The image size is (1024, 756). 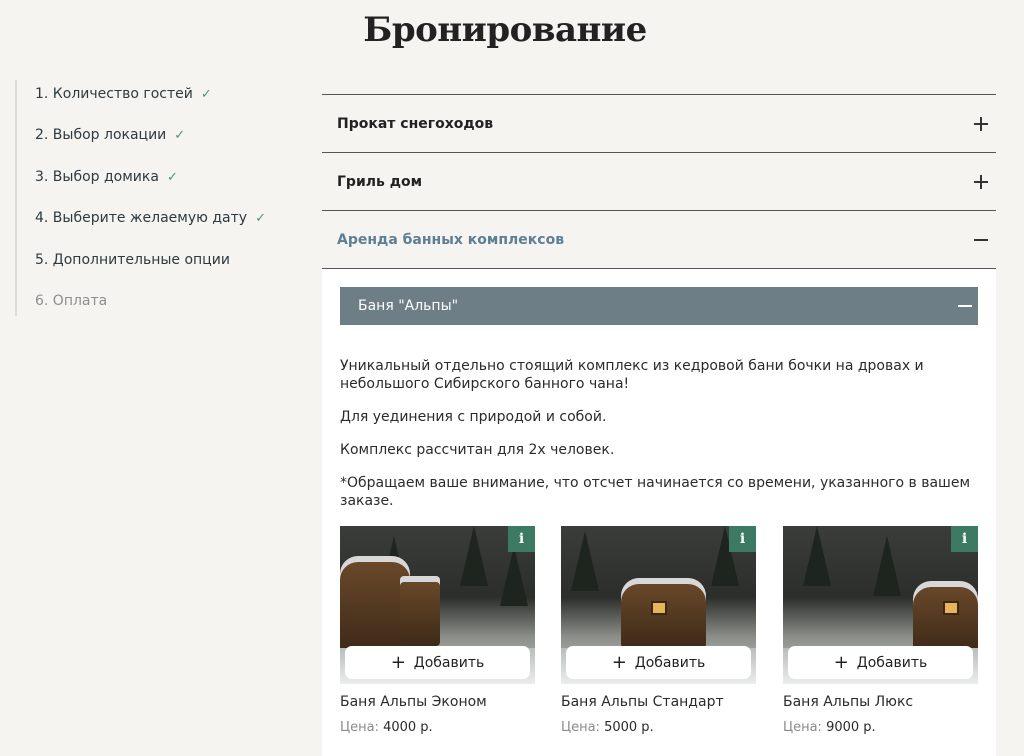 I want to click on step-location: 2. Выбор локации ✓, so click(x=110, y=135).